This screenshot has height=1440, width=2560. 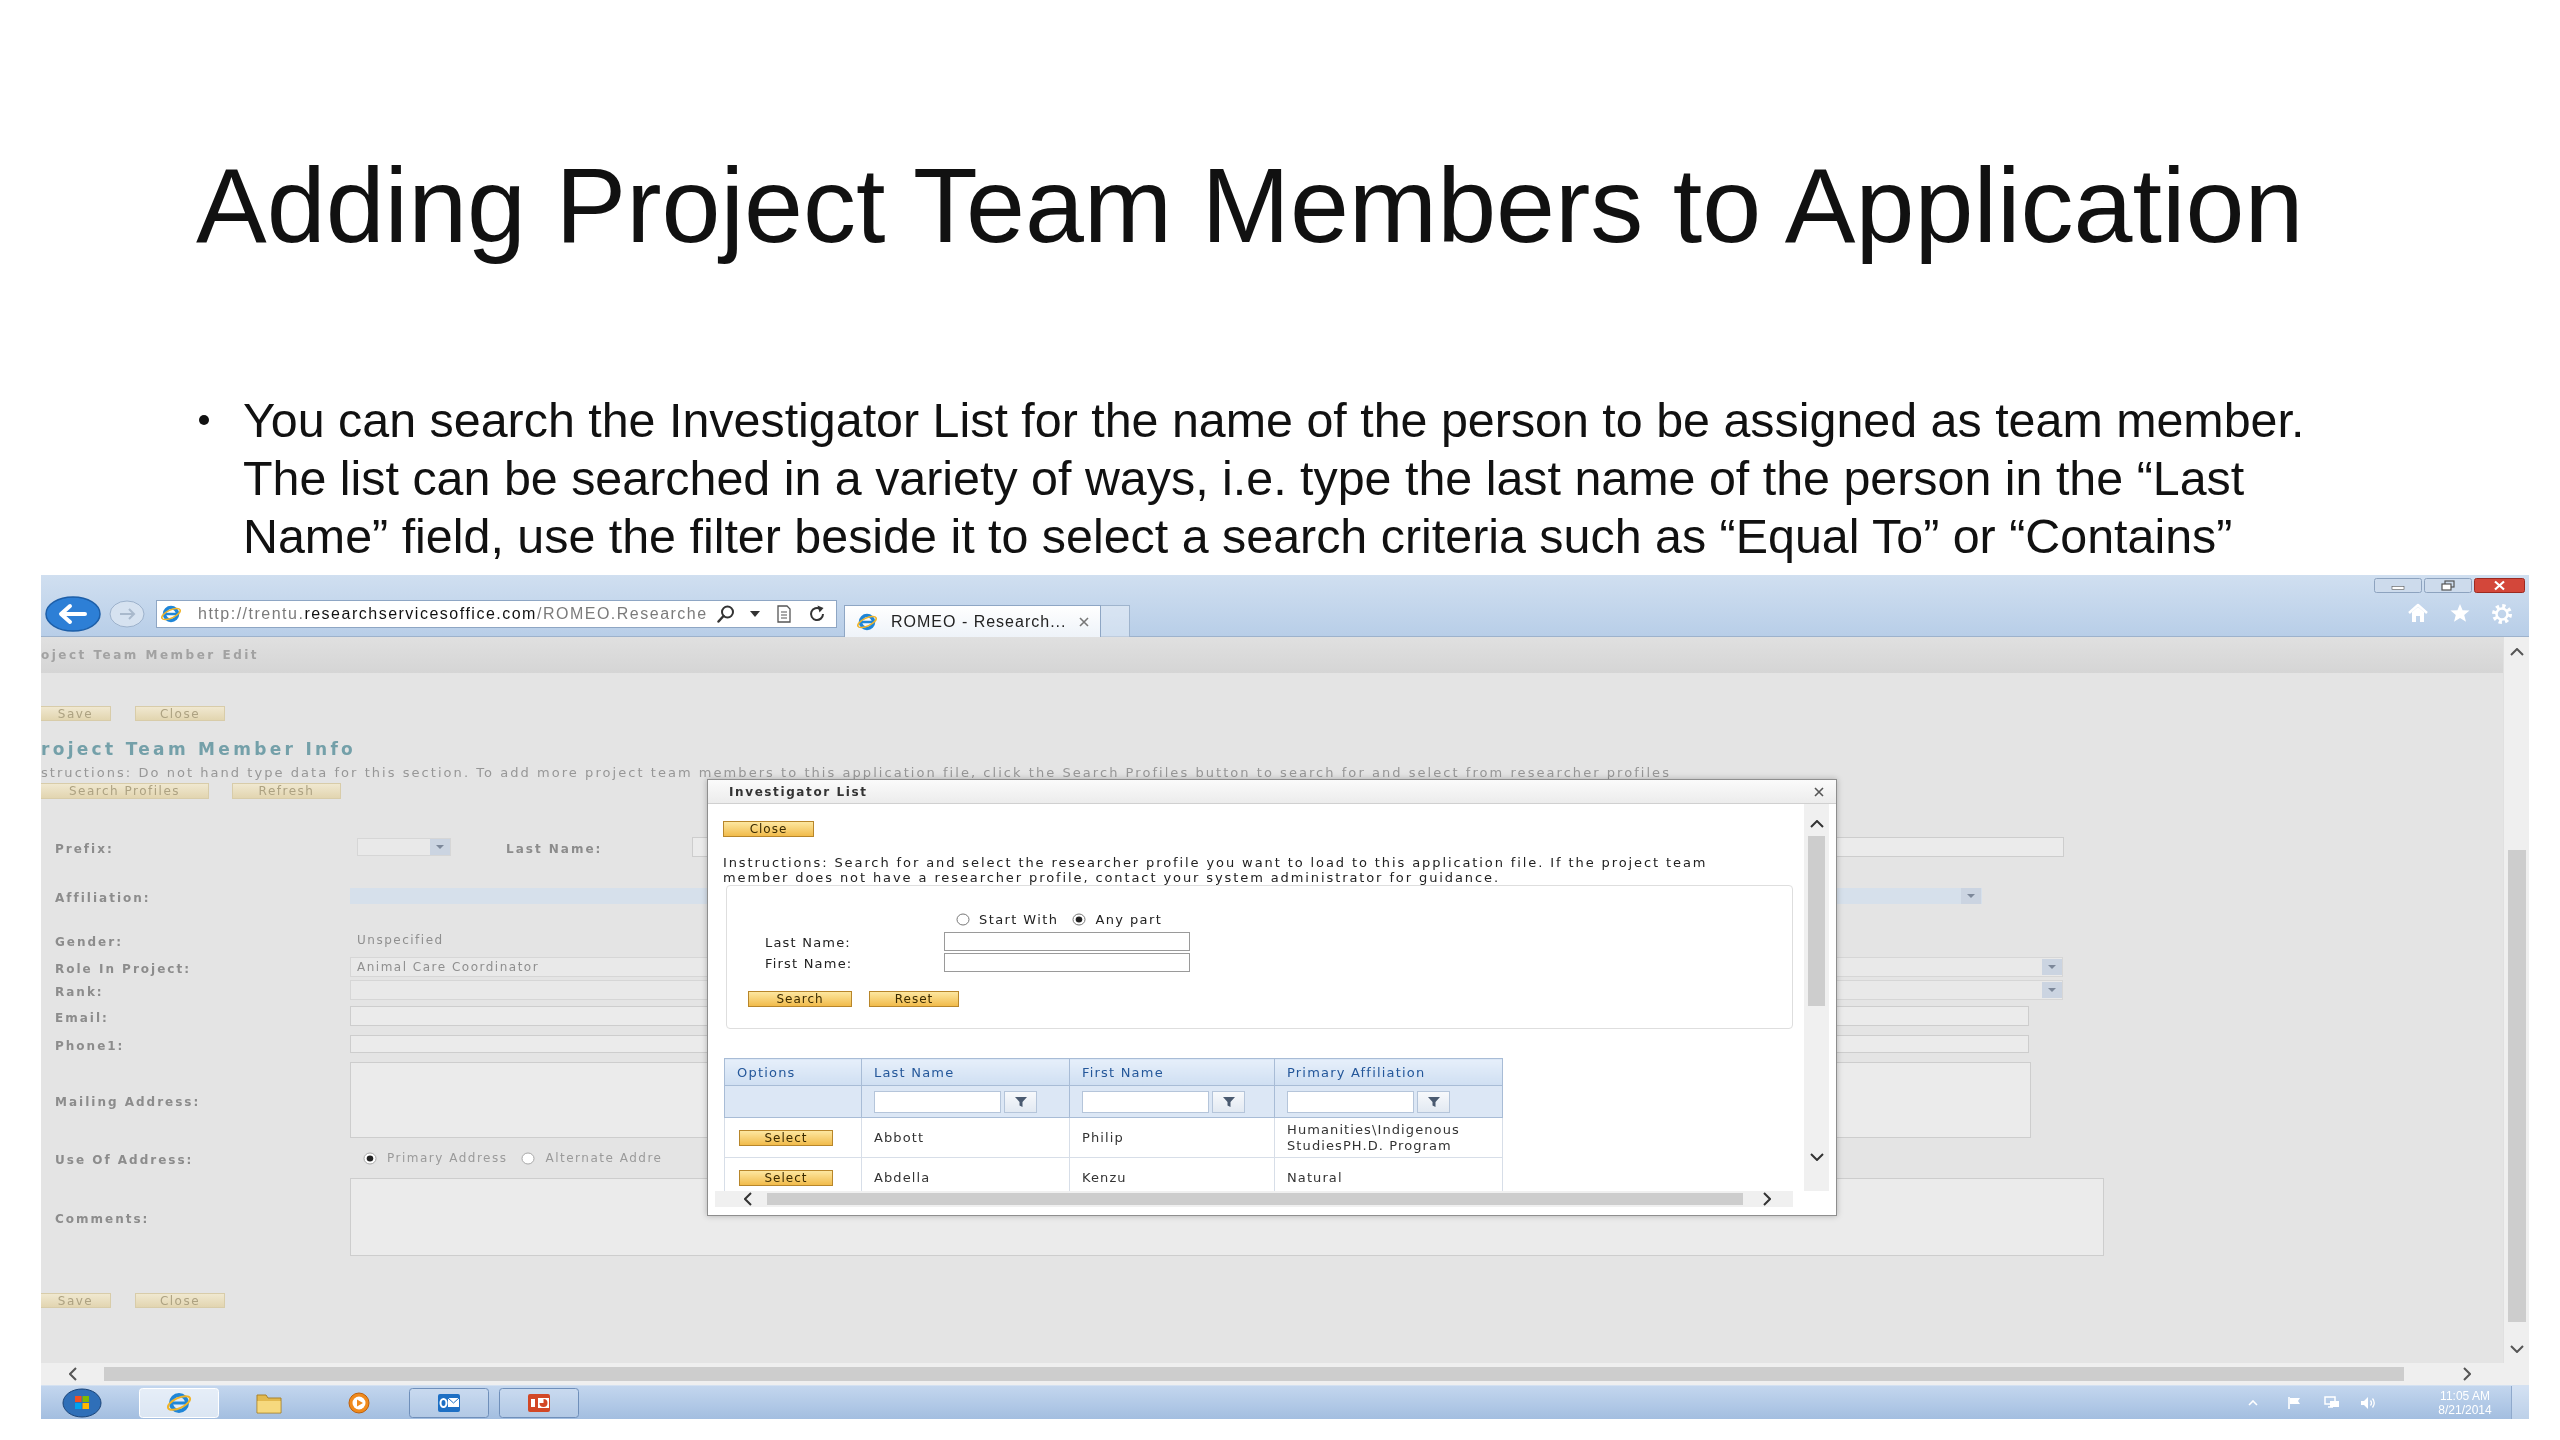 What do you see at coordinates (127, 614) in the screenshot?
I see `forward-icon` at bounding box center [127, 614].